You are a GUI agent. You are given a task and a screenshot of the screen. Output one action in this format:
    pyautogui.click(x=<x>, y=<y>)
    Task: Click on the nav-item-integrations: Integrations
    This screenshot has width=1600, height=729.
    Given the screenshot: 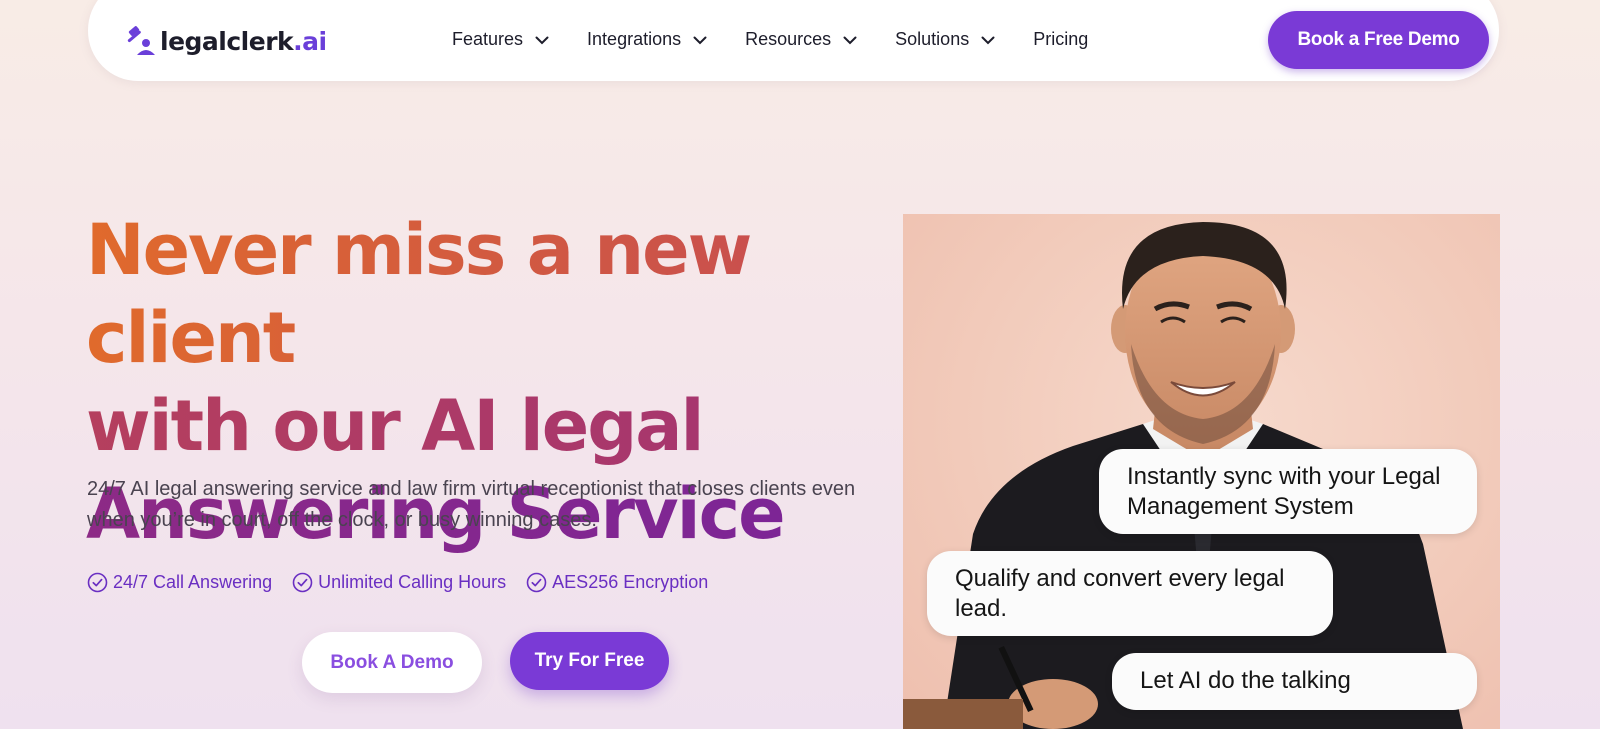 What is the action you would take?
    pyautogui.click(x=647, y=39)
    